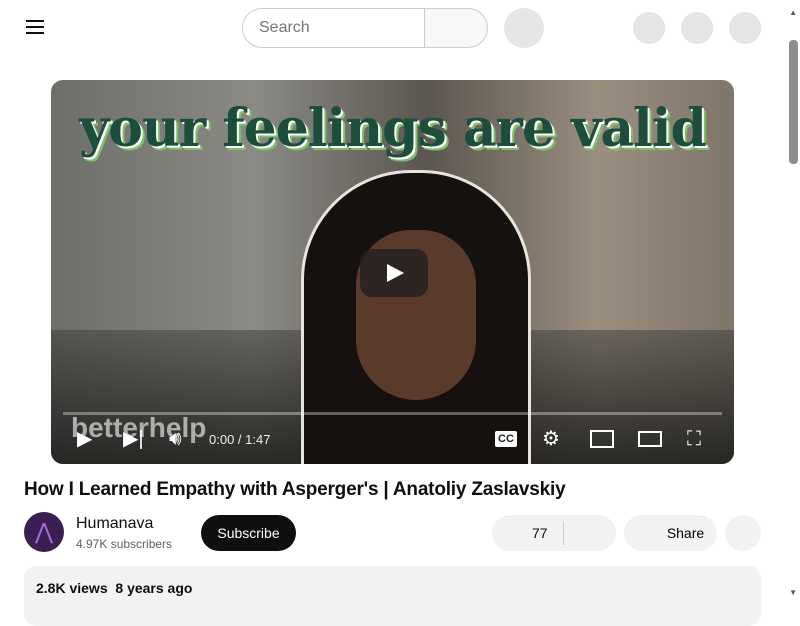 The width and height of the screenshot is (800, 626). Describe the element at coordinates (36, 28) in the screenshot. I see `menu-icon` at that location.